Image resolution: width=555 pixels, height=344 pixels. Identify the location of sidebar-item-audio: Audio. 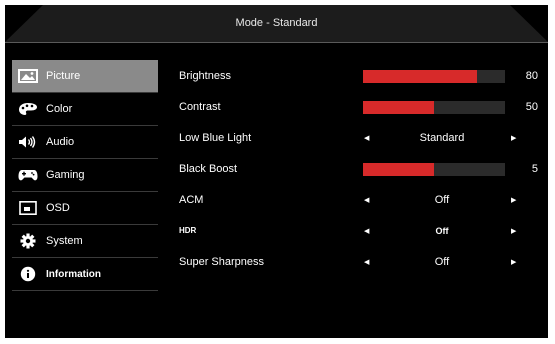
(85, 142).